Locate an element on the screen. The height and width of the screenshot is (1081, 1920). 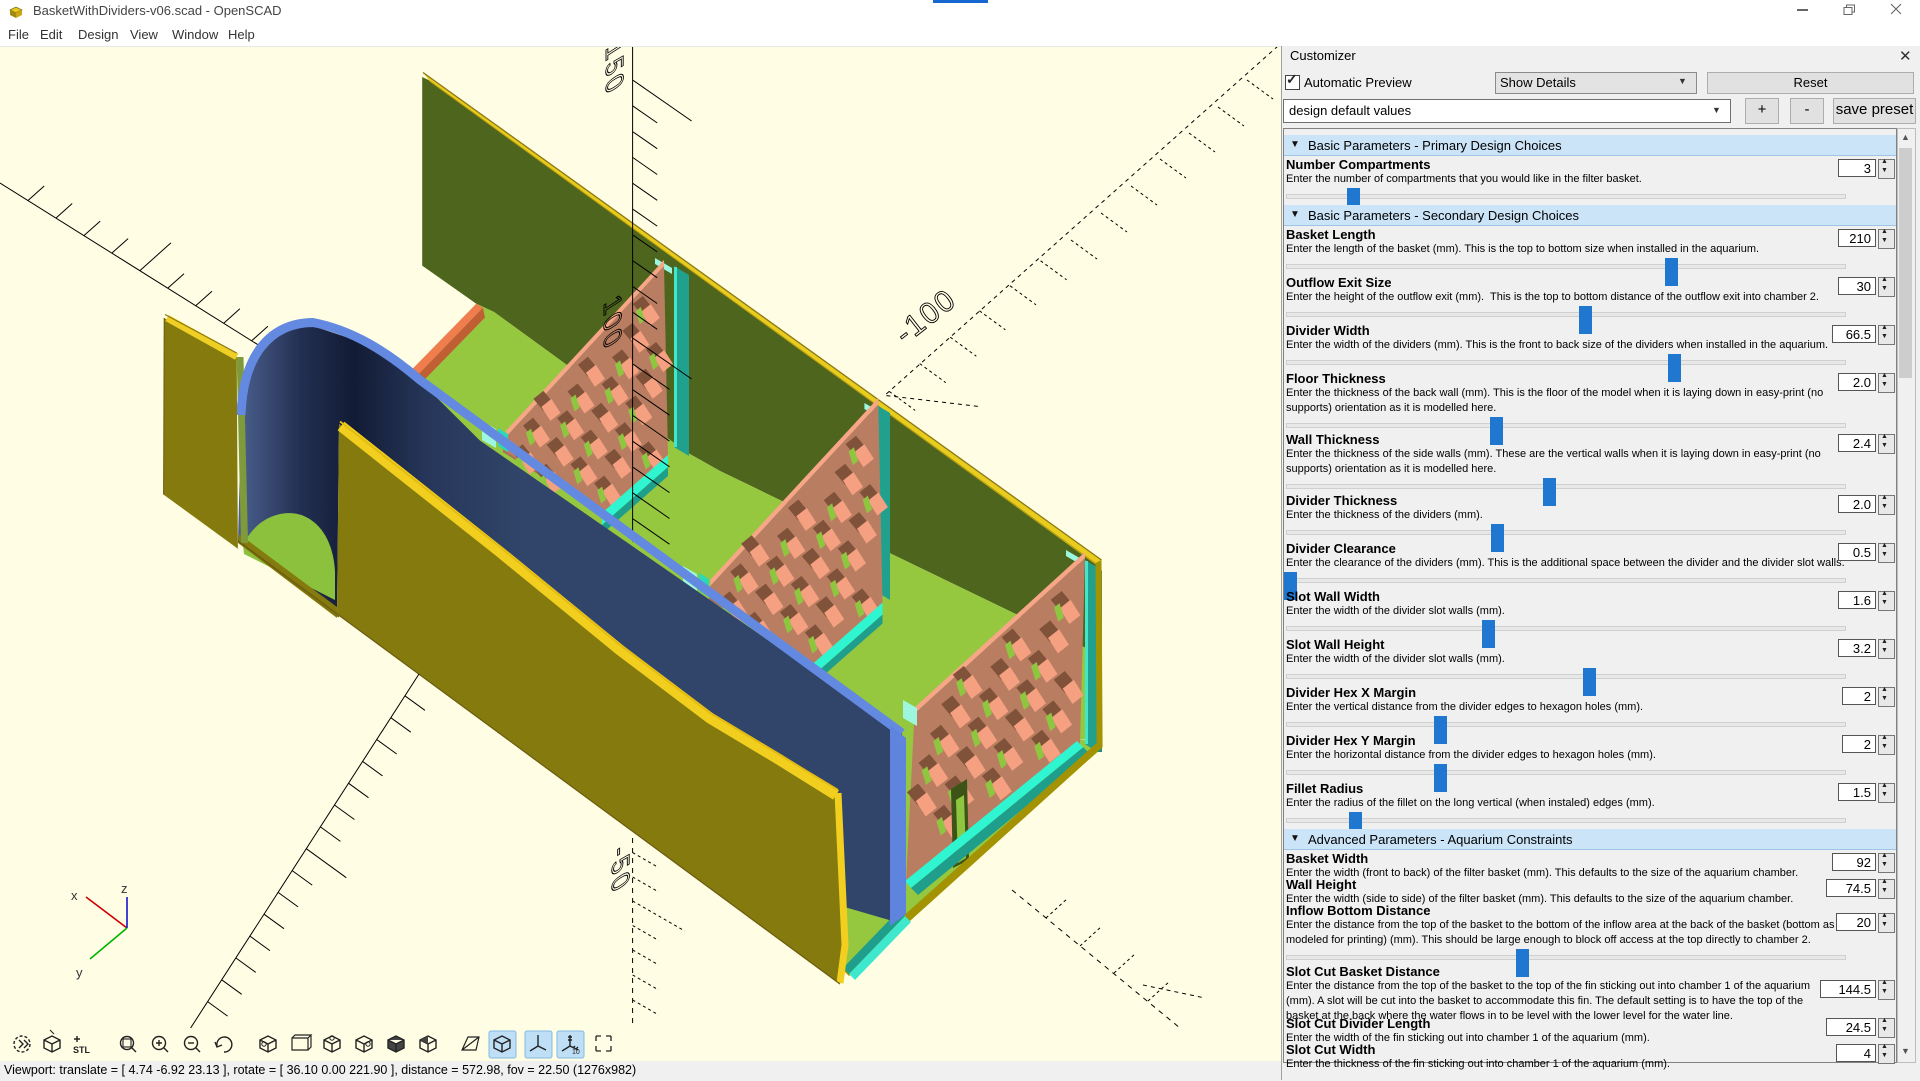
svg-text: 10 is located at coordinates (576, 1052).